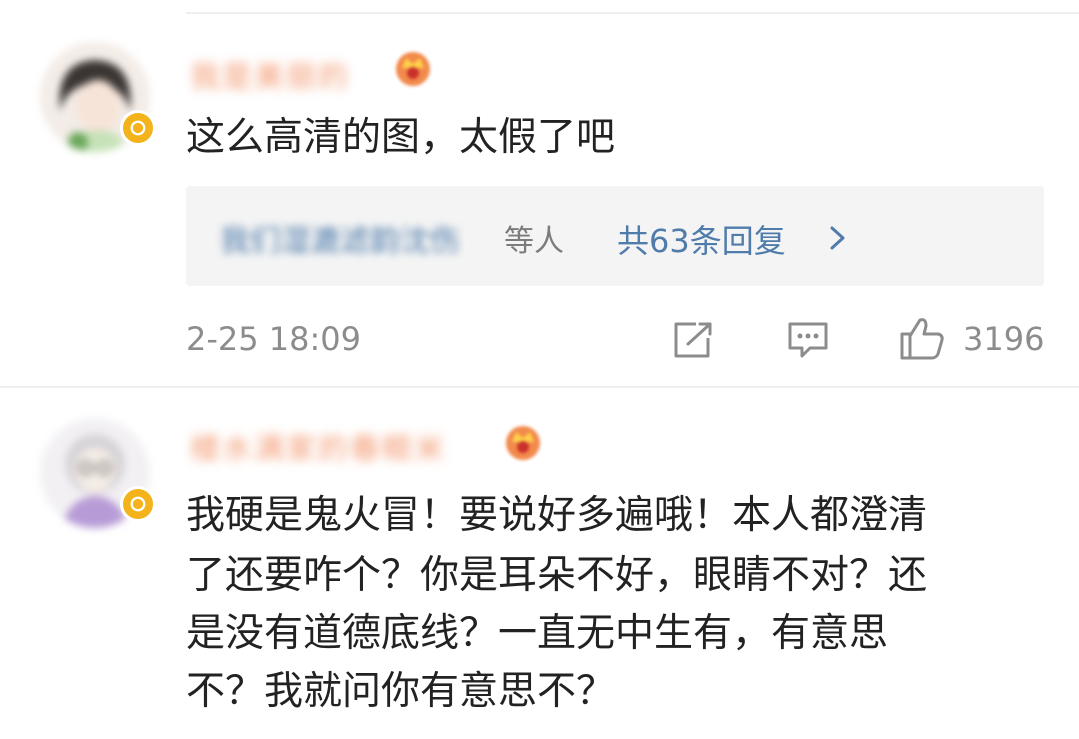 This screenshot has height=739, width=1079. I want to click on comment-text-line: 不？我就问你有意思不？, so click(401, 691).